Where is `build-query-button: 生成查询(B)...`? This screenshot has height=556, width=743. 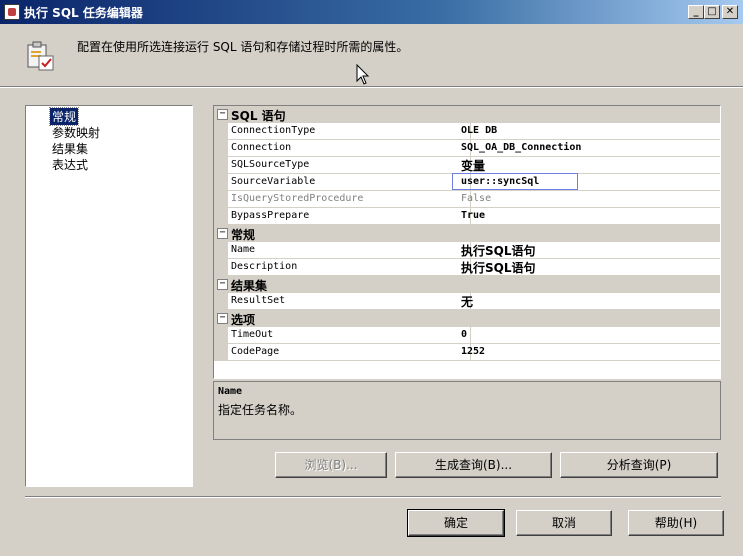 build-query-button: 生成查询(B)... is located at coordinates (473, 465).